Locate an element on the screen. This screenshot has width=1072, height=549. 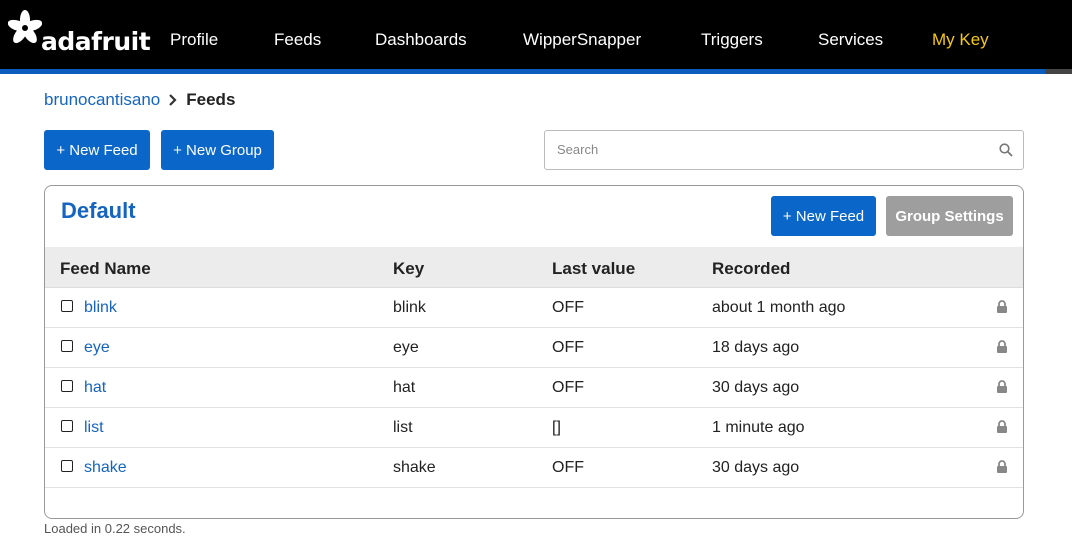
feed-name-link: eye is located at coordinates (97, 348).